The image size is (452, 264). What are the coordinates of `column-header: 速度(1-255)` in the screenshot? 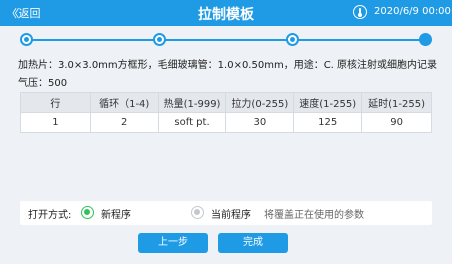 It's located at (328, 102).